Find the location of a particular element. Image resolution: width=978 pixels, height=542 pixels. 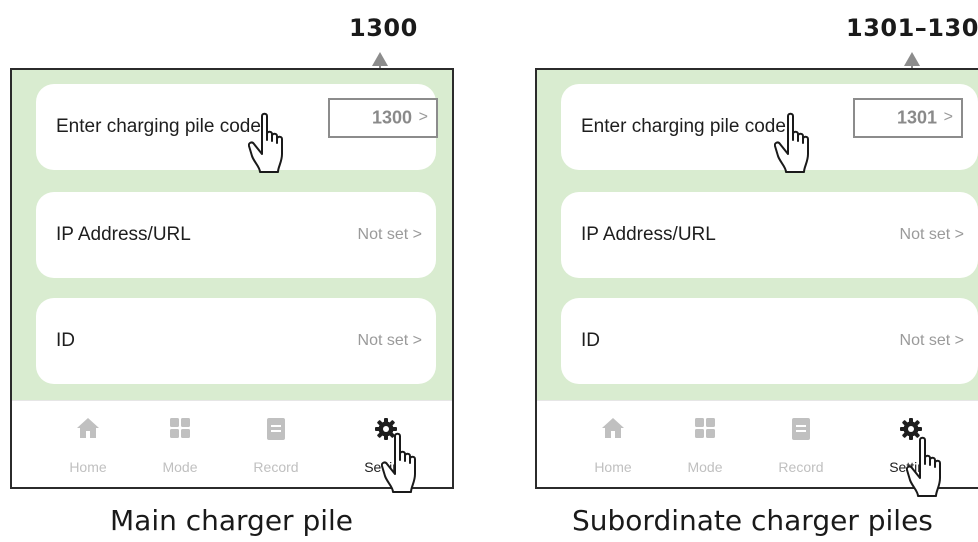

main-code-label: 1300 is located at coordinates (383, 28).